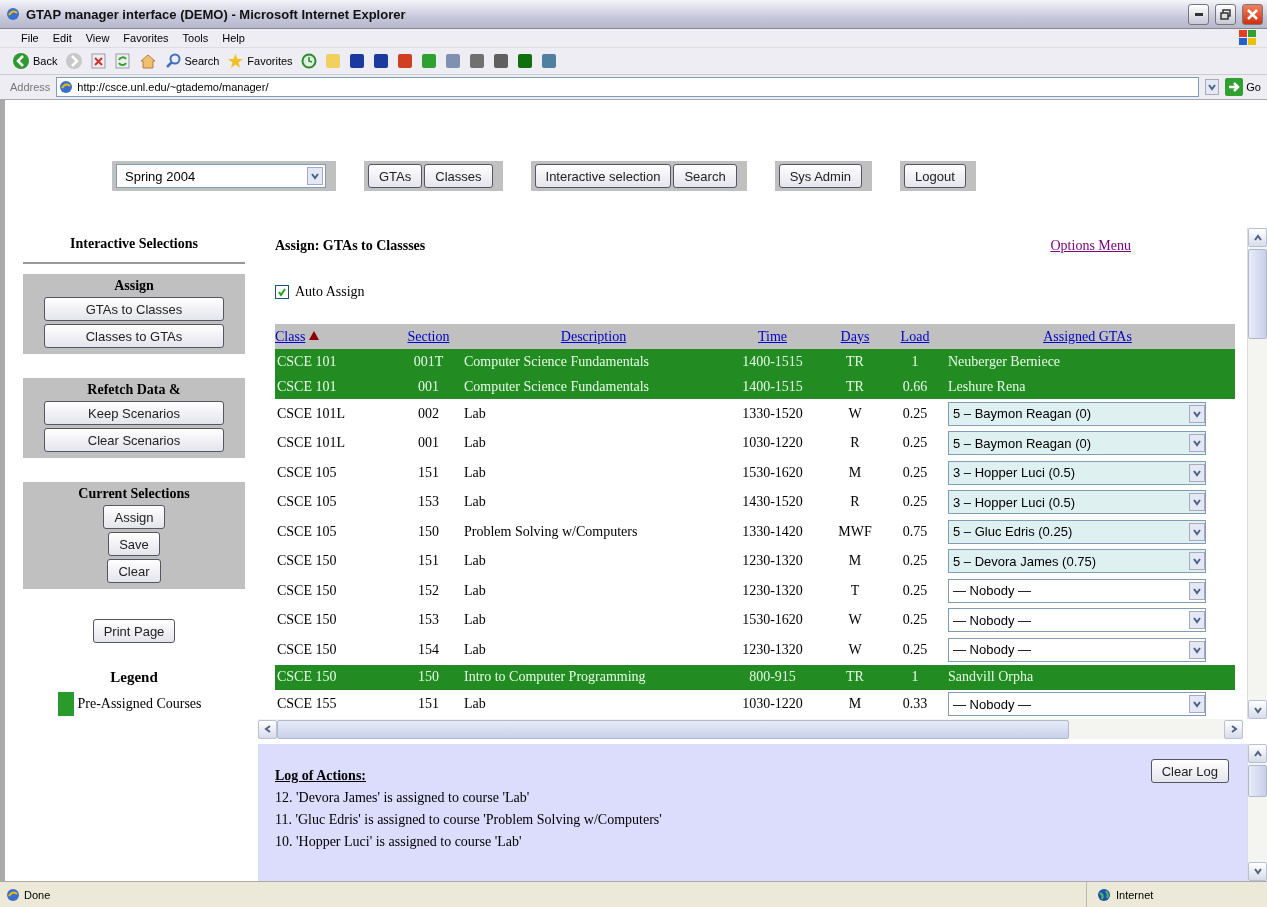  I want to click on sidebar-button: Keep Scenarios, so click(134, 413).